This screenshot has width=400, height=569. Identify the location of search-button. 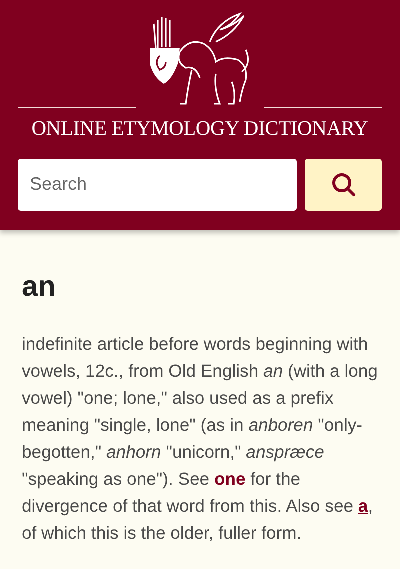
(343, 184).